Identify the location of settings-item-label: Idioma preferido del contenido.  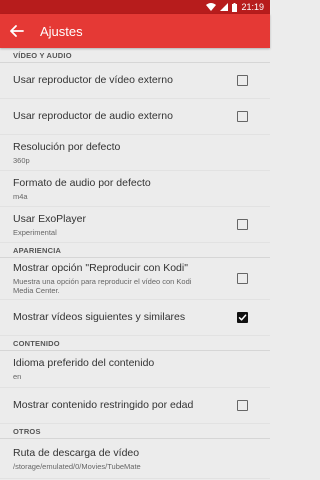
(84, 363).